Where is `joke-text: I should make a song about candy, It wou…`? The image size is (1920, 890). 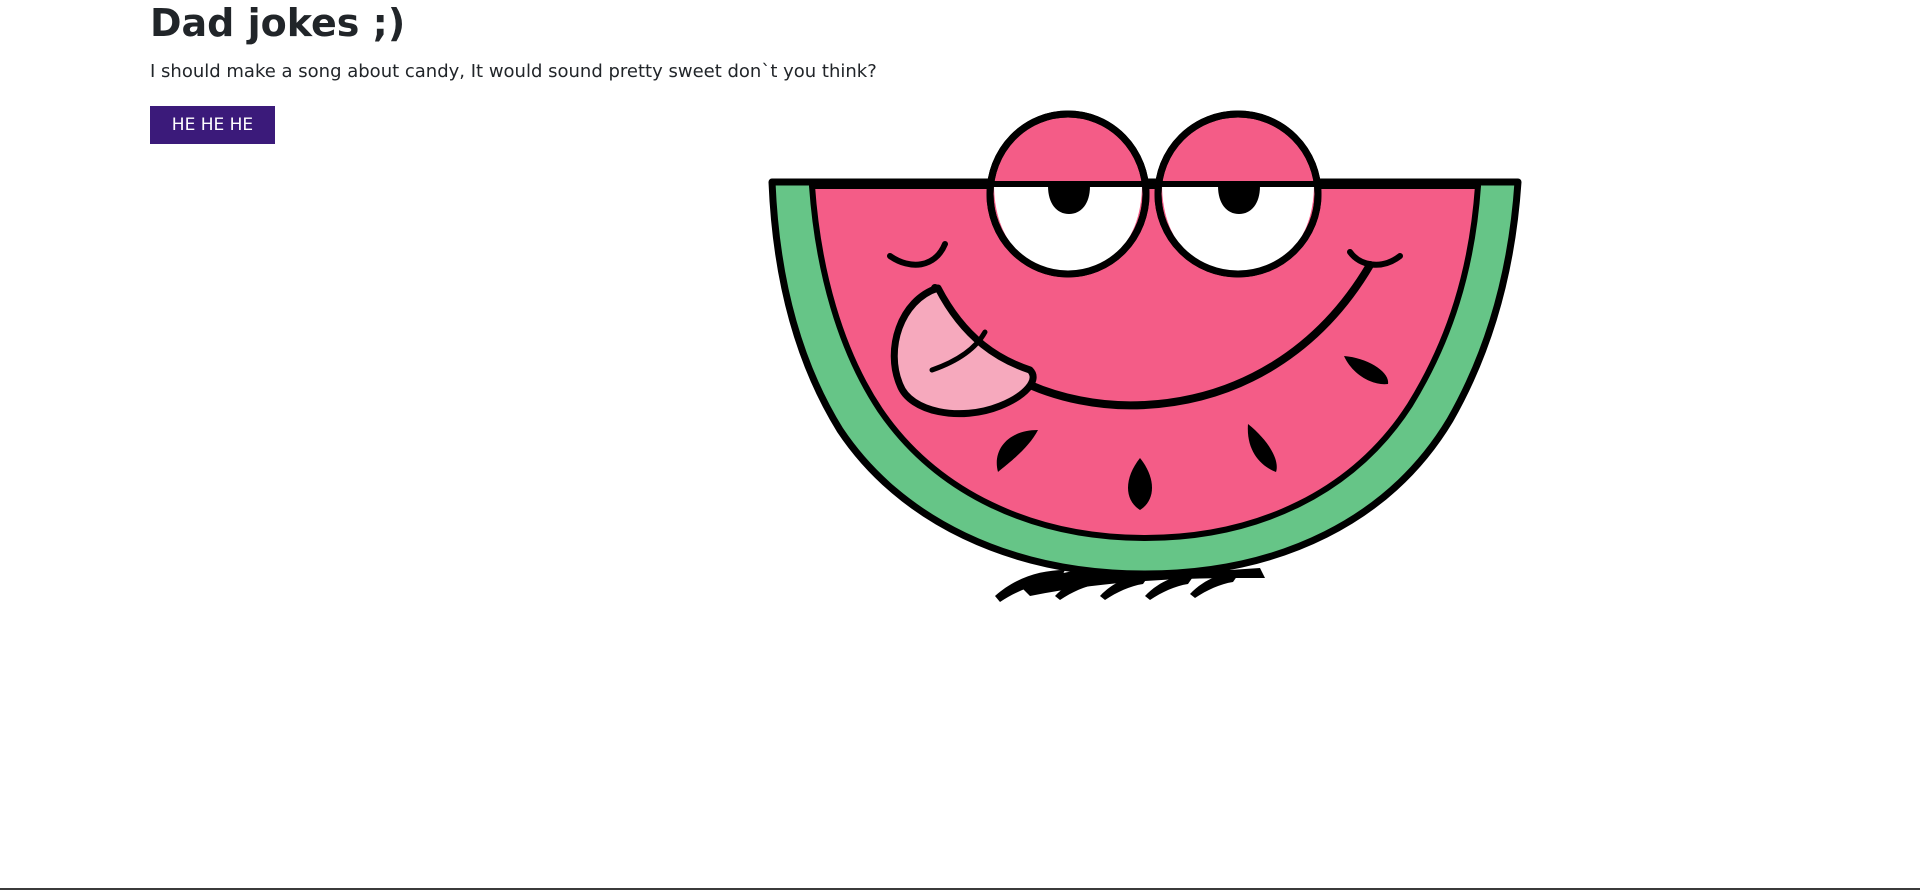 joke-text: I should make a song about candy, It wou… is located at coordinates (513, 71).